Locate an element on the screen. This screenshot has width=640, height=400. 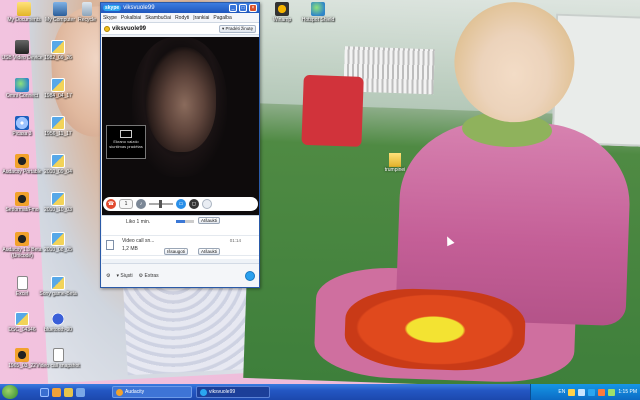
ride-on-toy is located at coordinates (435, 329).